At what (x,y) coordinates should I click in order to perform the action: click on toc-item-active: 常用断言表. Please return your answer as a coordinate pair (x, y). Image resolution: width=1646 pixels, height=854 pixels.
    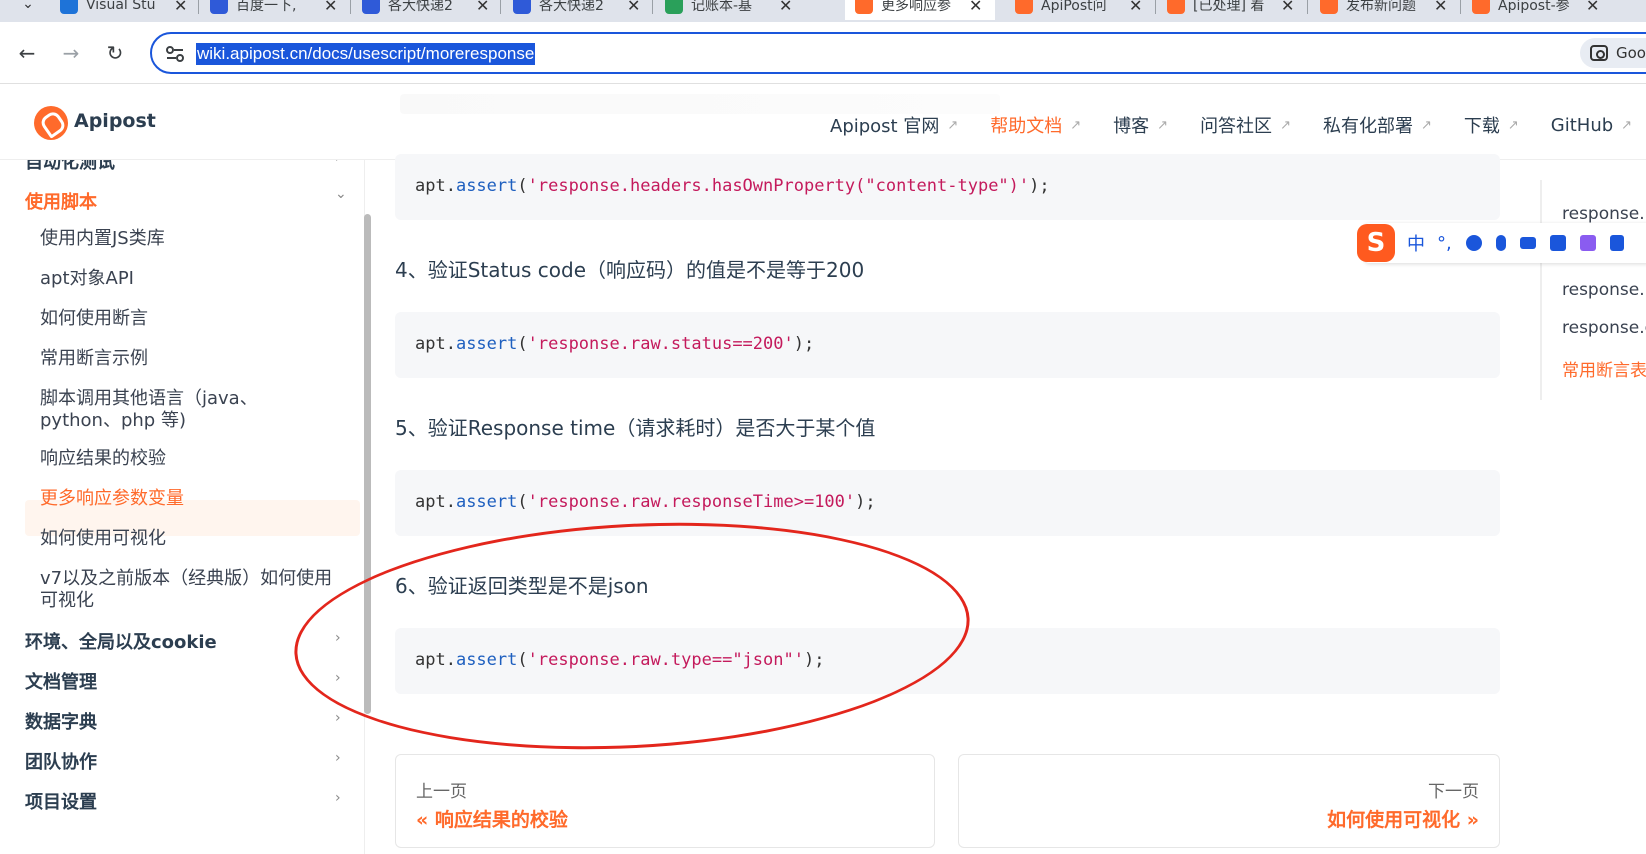
    Looking at the image, I should click on (1604, 368).